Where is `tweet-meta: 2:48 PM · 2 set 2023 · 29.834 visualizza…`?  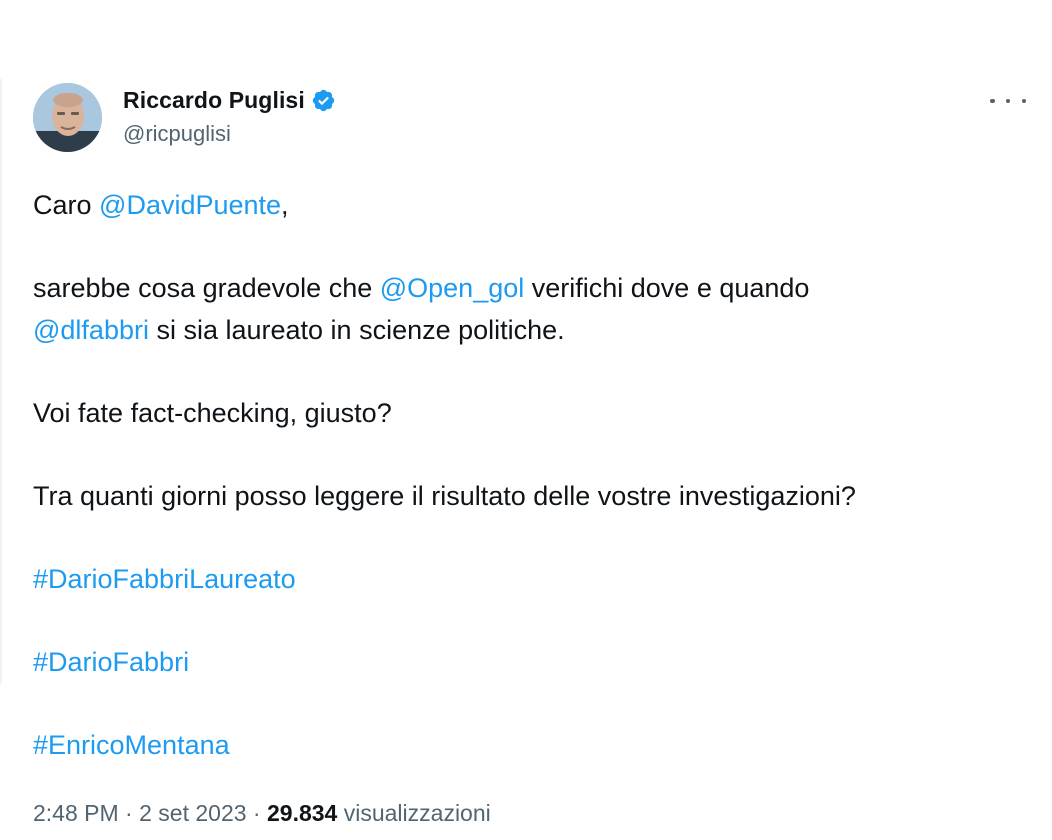 tweet-meta: 2:48 PM · 2 set 2023 · 29.834 visualizza… is located at coordinates (262, 813).